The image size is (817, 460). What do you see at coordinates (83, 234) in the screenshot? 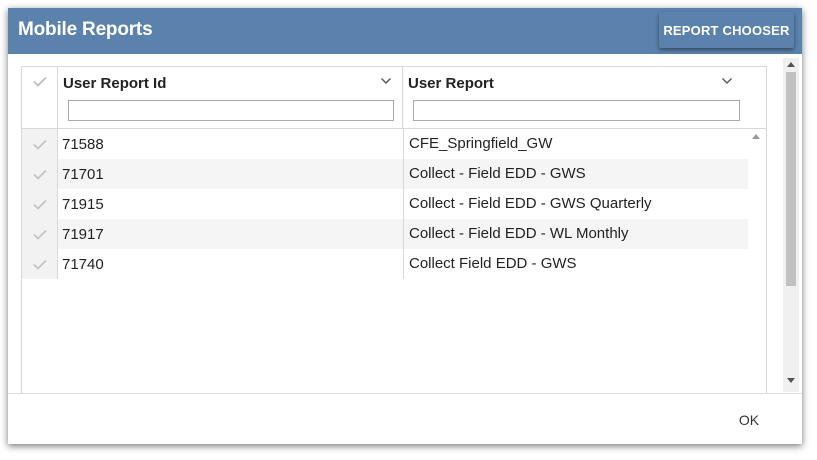
I see `user-report-id-cell: 71917` at bounding box center [83, 234].